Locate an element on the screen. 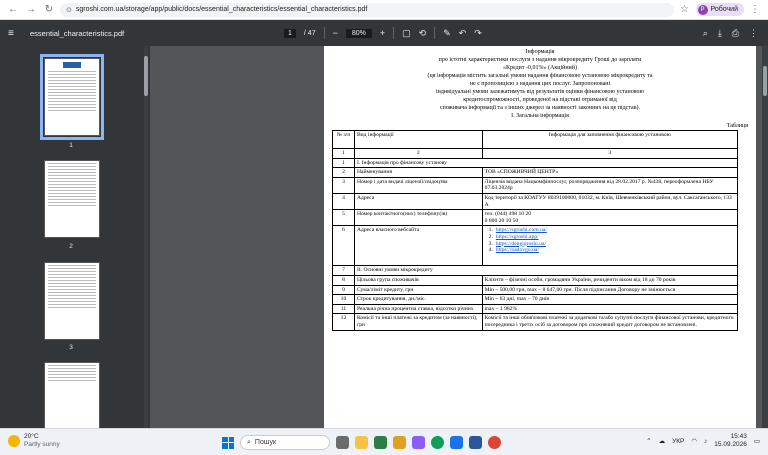 This screenshot has height=455, width=768. draw-icon: ✎ is located at coordinates (447, 33).